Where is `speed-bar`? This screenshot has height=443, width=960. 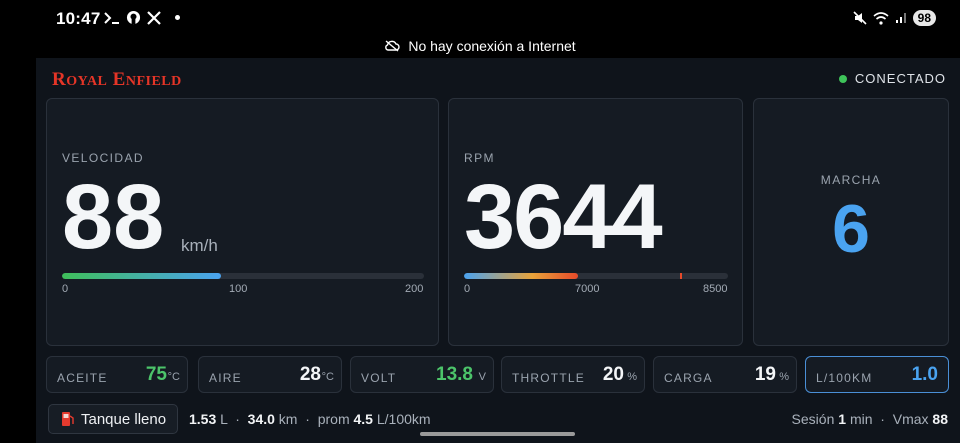 speed-bar is located at coordinates (243, 276).